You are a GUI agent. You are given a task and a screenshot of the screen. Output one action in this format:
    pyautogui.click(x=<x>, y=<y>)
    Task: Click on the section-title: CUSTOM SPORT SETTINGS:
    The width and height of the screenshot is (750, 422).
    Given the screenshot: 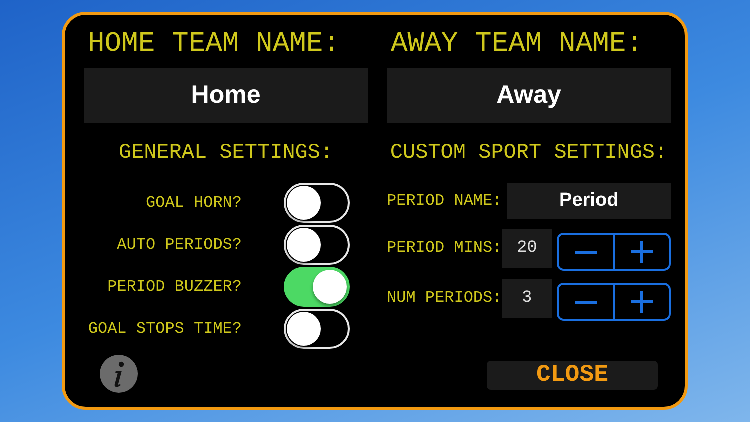 What is the action you would take?
    pyautogui.click(x=529, y=154)
    